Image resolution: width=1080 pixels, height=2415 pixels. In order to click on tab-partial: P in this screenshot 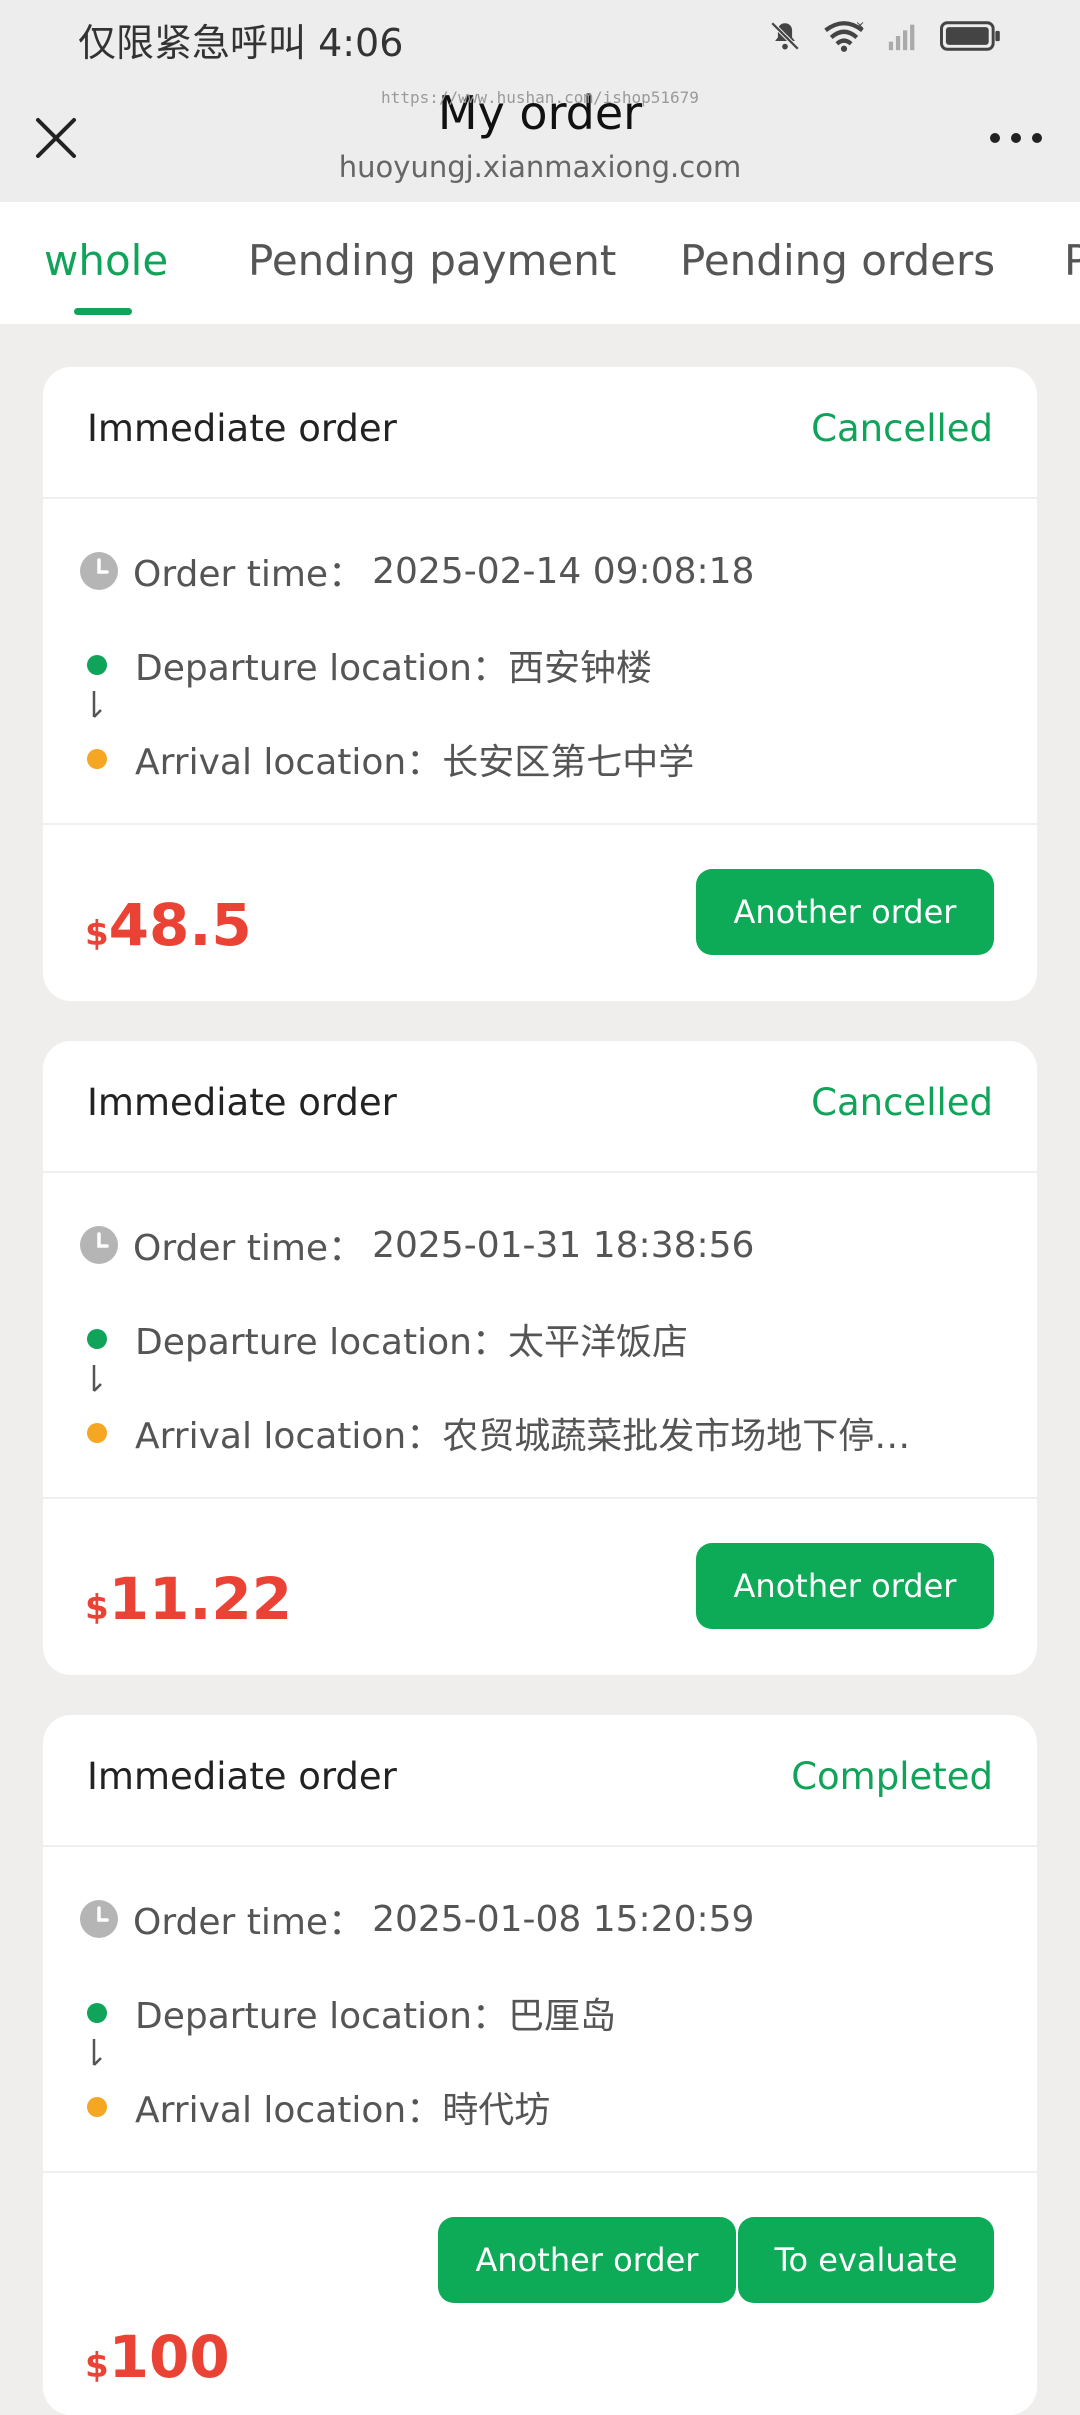, I will do `click(1072, 260)`.